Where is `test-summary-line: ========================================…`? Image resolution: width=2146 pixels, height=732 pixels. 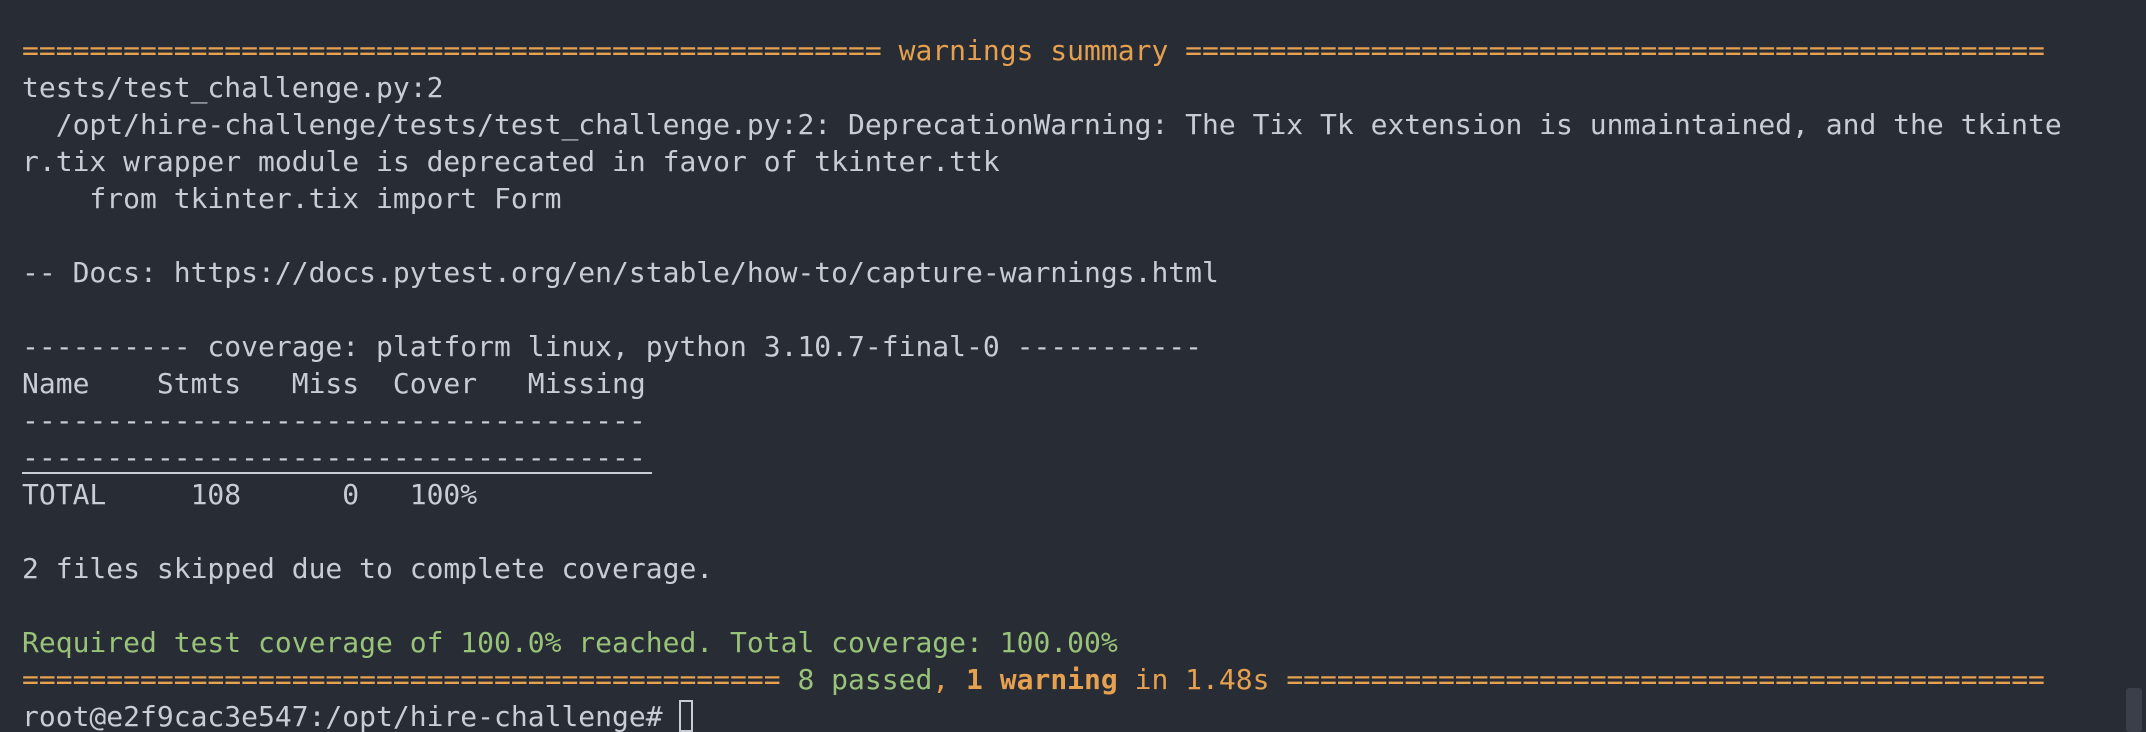 test-summary-line: ========================================… is located at coordinates (1033, 679).